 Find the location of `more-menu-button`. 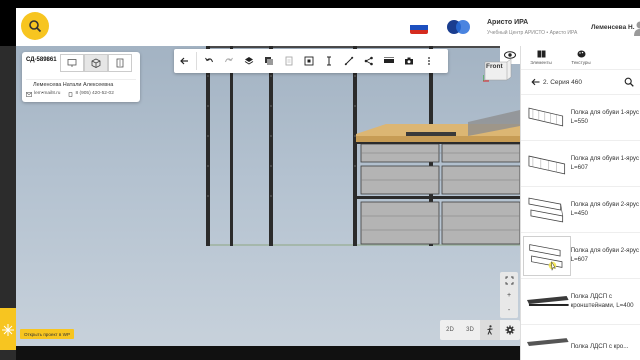

more-menu-button is located at coordinates (429, 61).